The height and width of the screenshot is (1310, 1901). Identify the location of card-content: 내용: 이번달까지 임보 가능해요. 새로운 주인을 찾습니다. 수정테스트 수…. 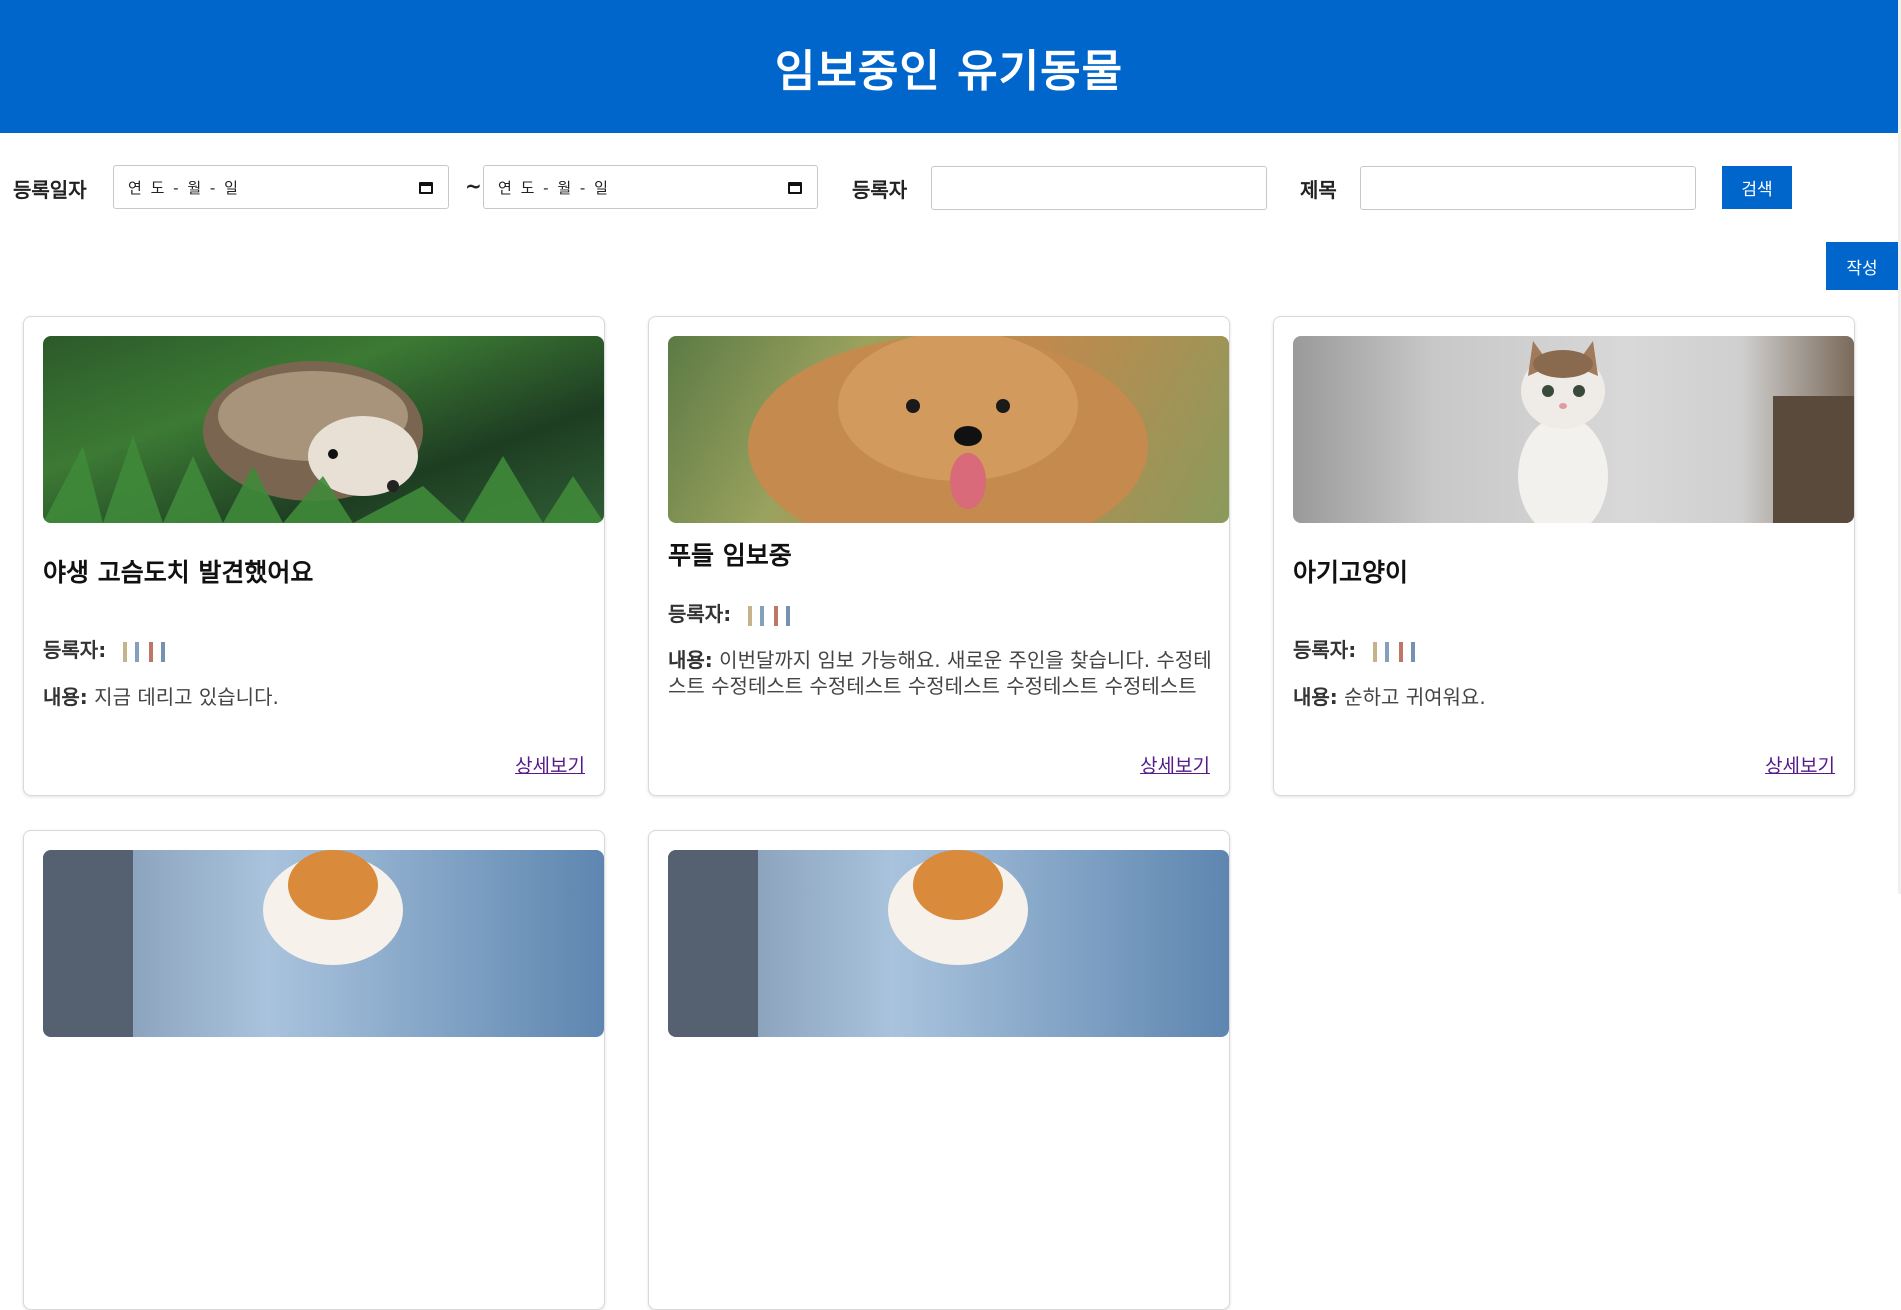
(948, 673).